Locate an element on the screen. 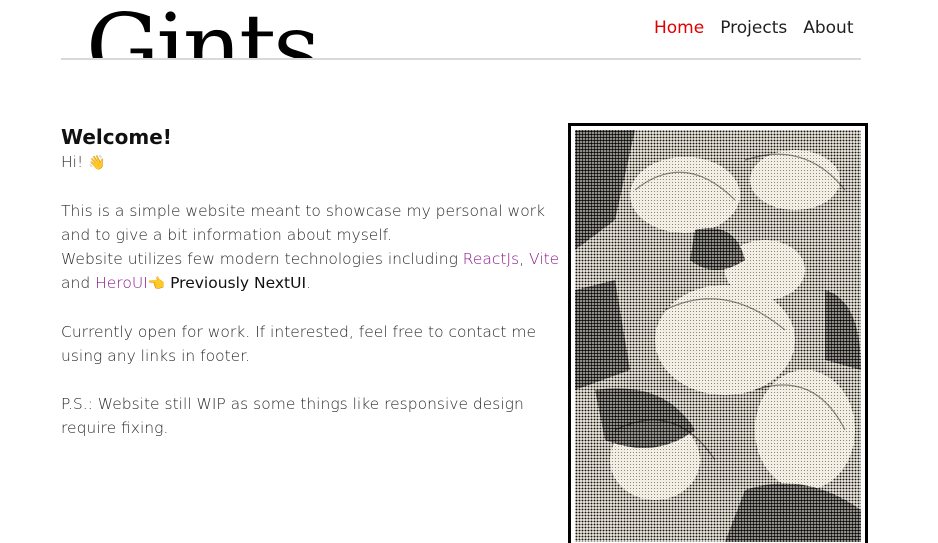  waving-hand-icon: 👋 is located at coordinates (97, 163).